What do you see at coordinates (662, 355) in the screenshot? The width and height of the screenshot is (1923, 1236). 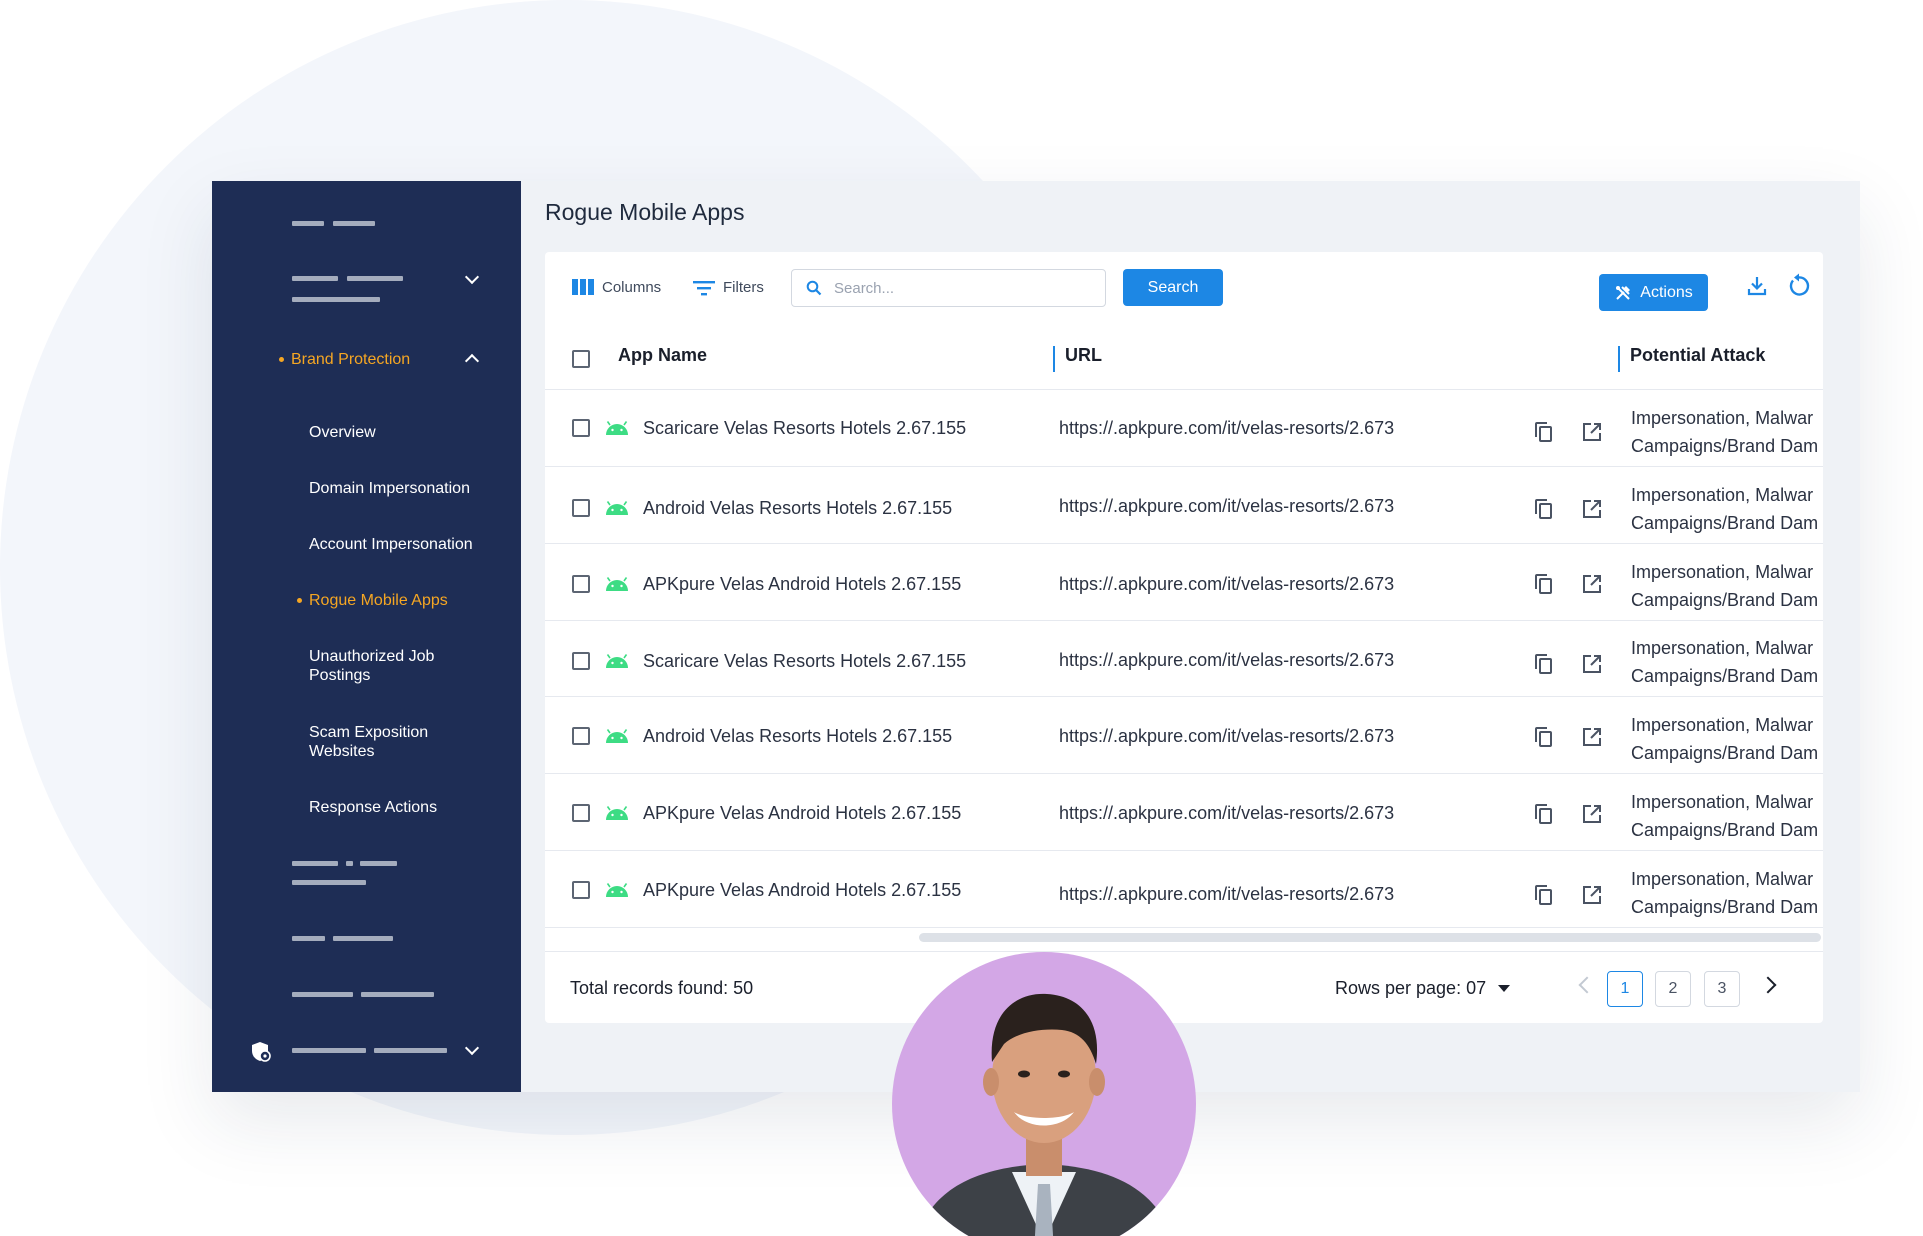 I see `header-app-name: App Name` at bounding box center [662, 355].